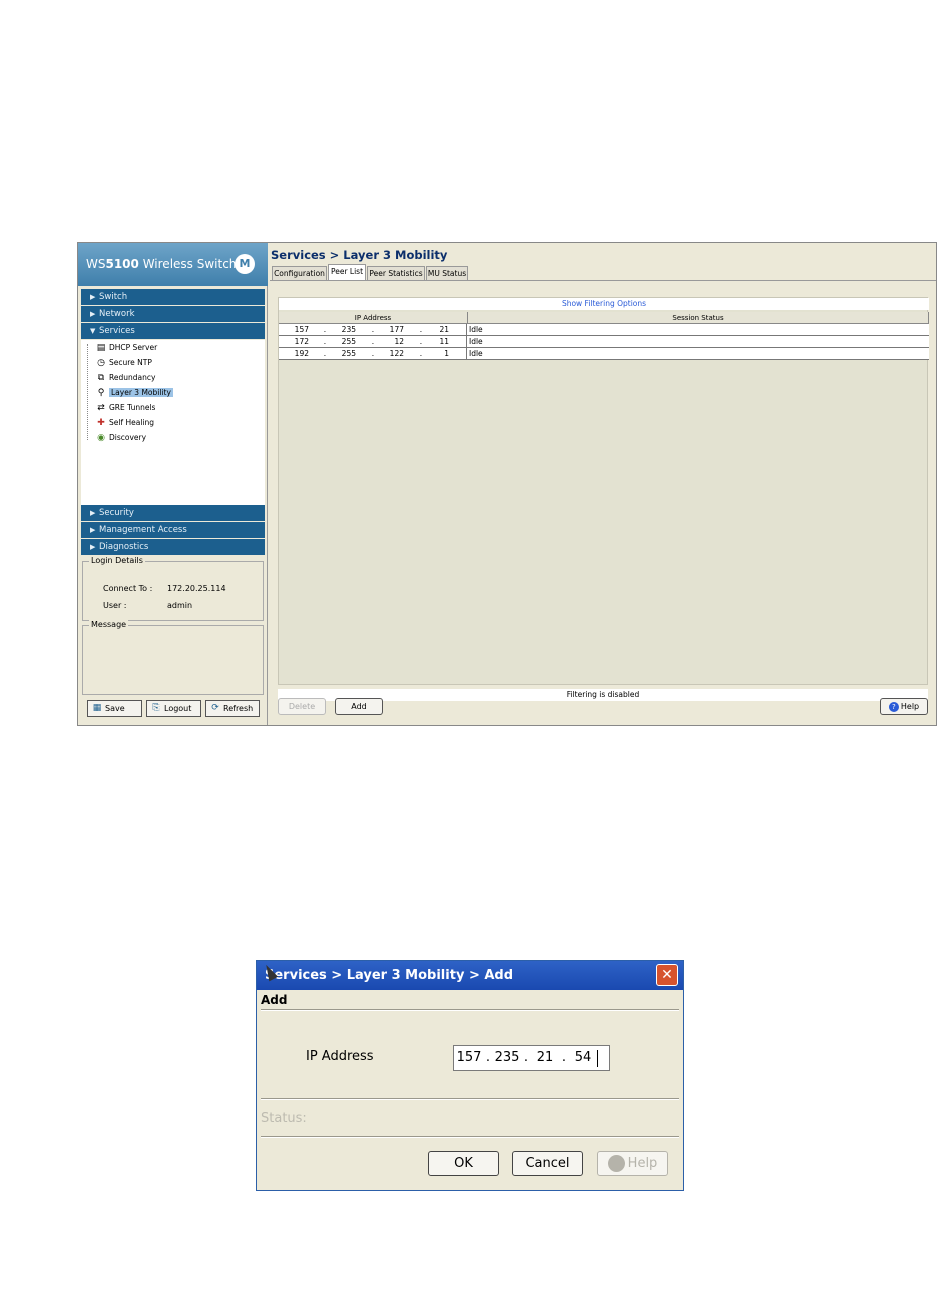 This screenshot has height=1296, width=937. Describe the element at coordinates (109, 624) in the screenshot. I see `message-legend: Message` at that location.